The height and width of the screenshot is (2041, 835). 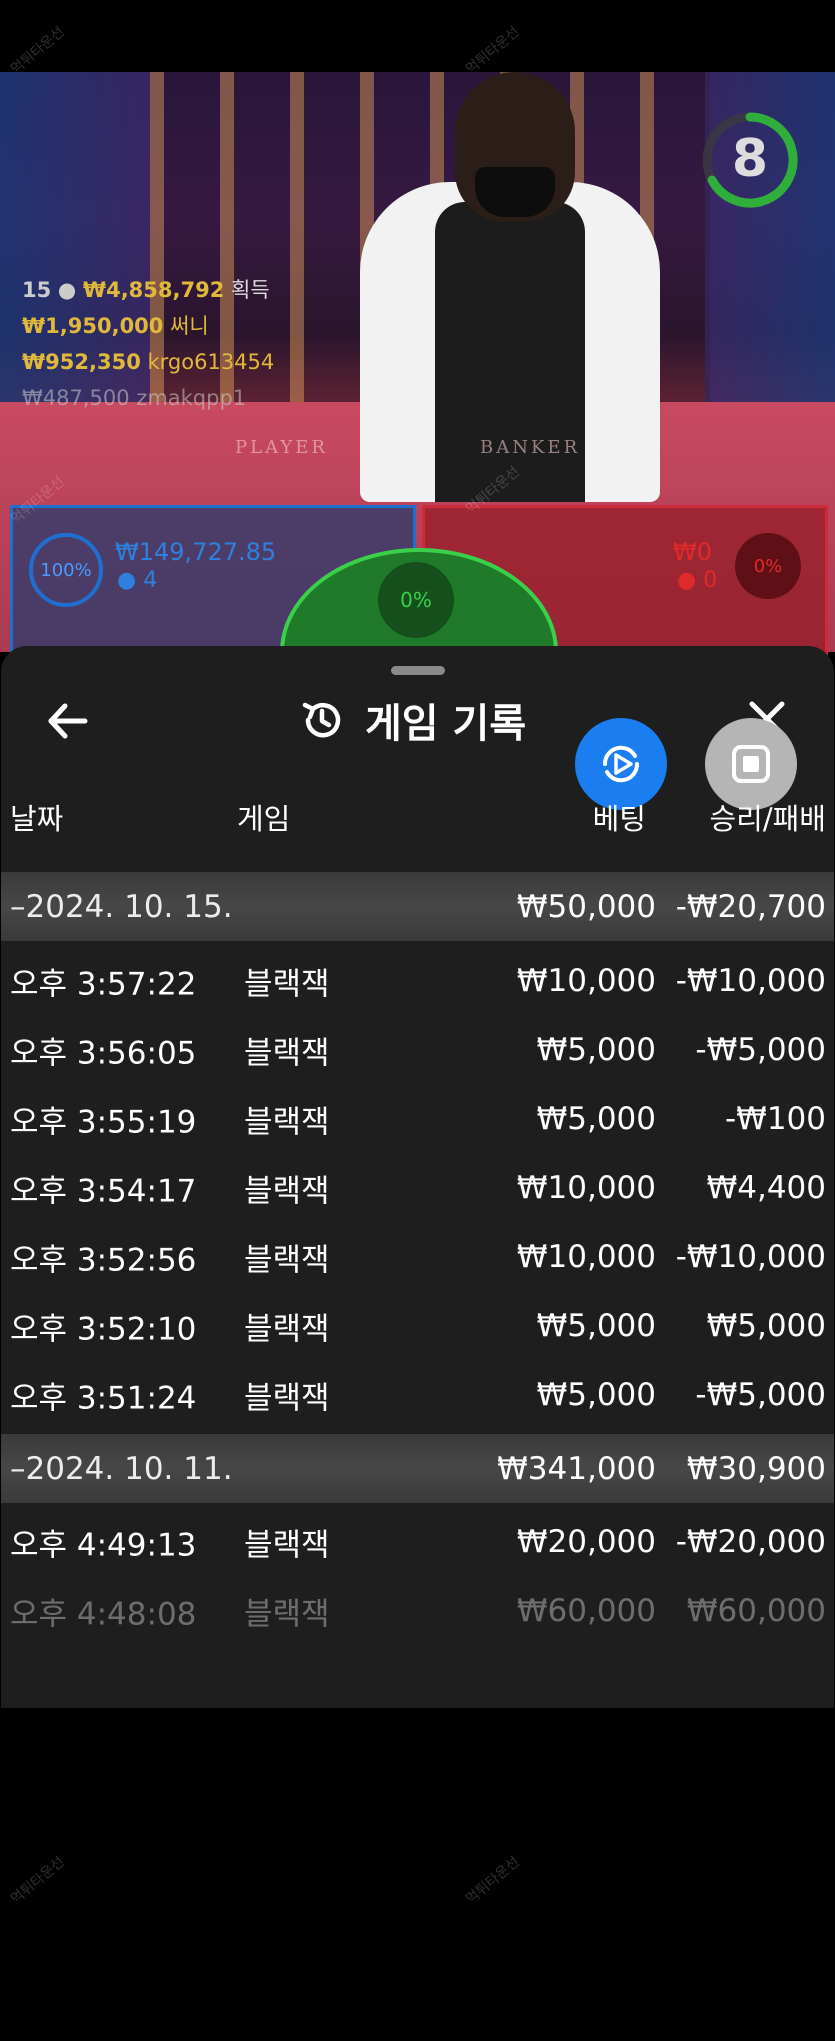 I want to click on row-result: -₩100, so click(x=775, y=1118).